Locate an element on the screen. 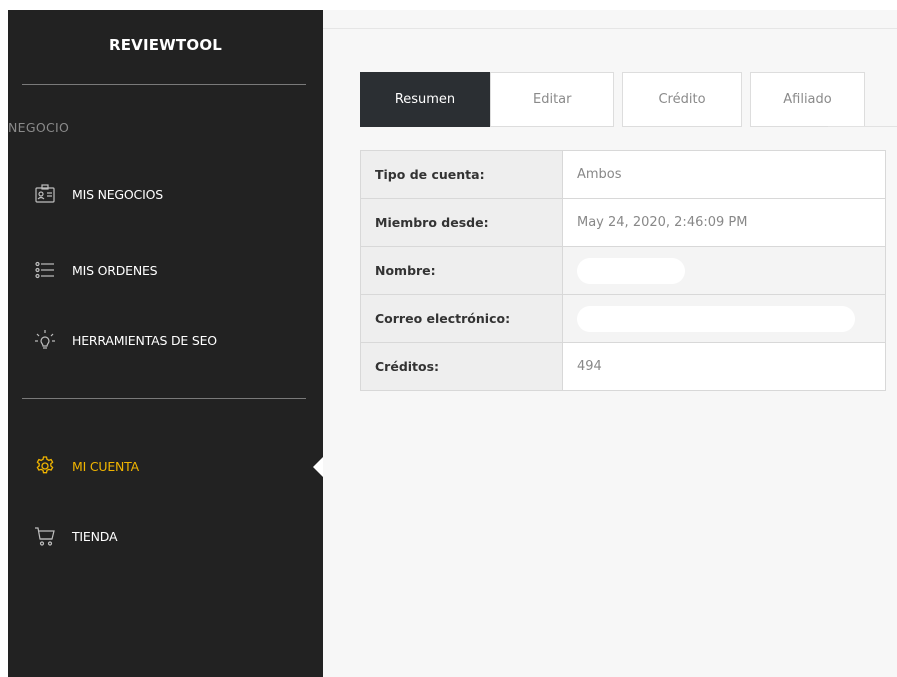 Image resolution: width=897 pixels, height=677 pixels. row-key: Nombre: is located at coordinates (461, 270).